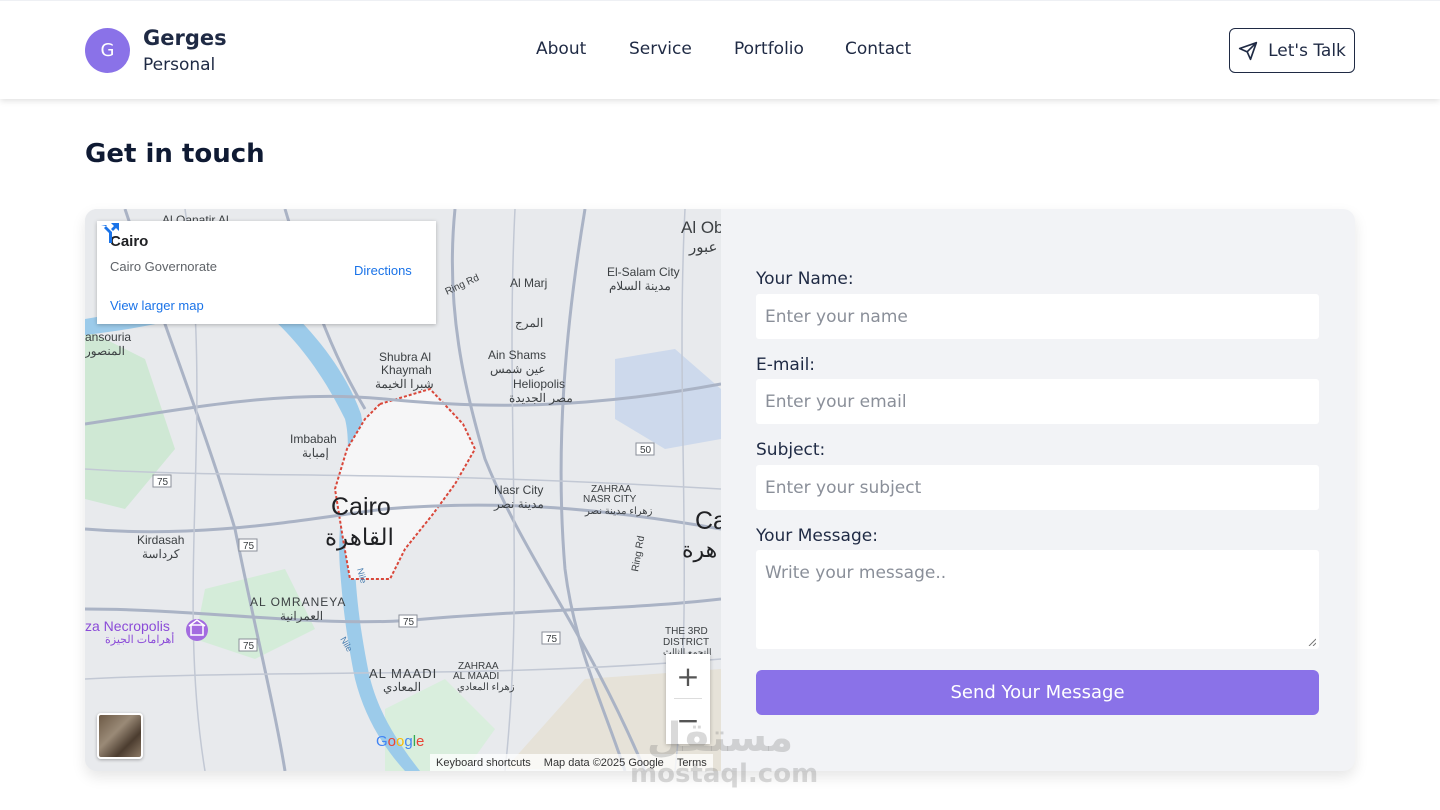  Describe the element at coordinates (643, 272) in the screenshot. I see `label-elsalam: El-Salam City` at that location.